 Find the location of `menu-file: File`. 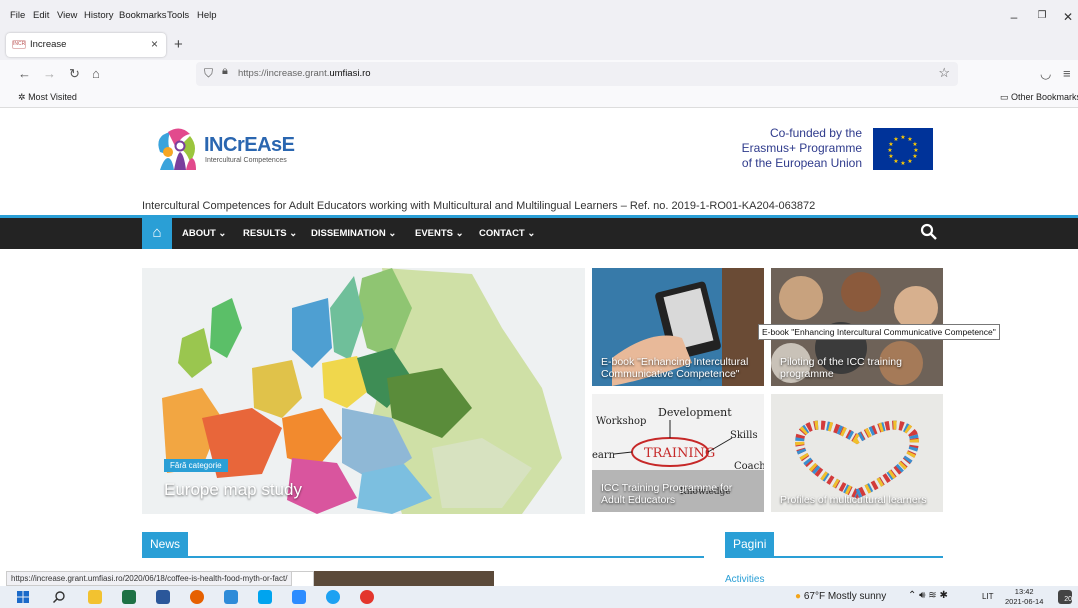

menu-file: File is located at coordinates (17, 15).